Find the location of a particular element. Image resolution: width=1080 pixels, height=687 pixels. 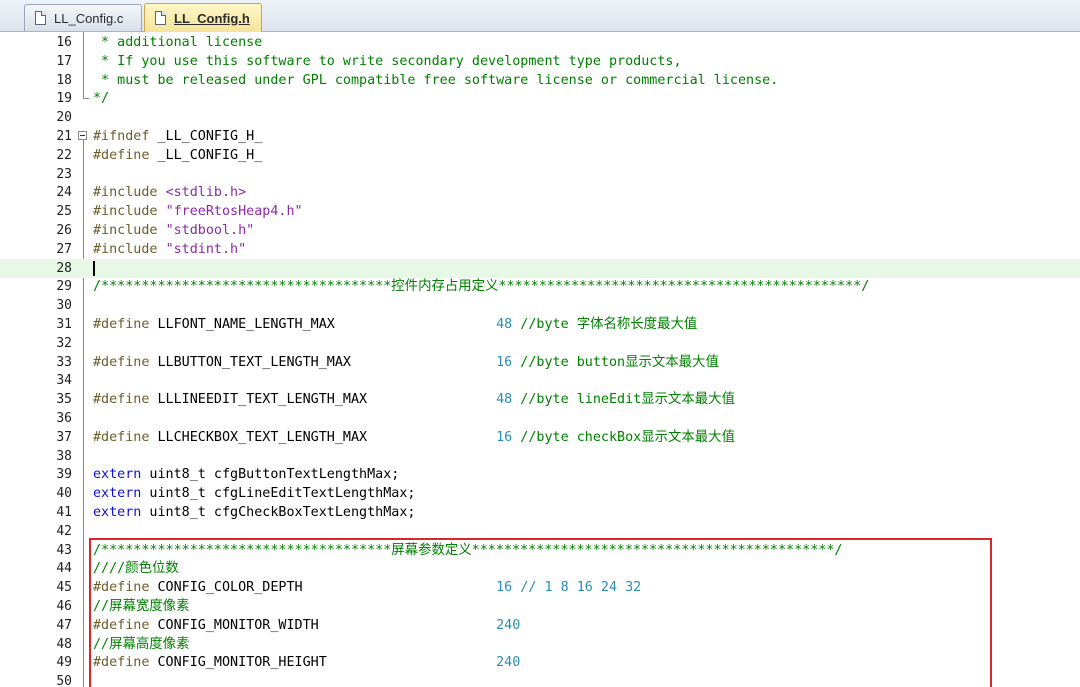

tab-ll-config-c: LL_Config.c is located at coordinates (83, 17).